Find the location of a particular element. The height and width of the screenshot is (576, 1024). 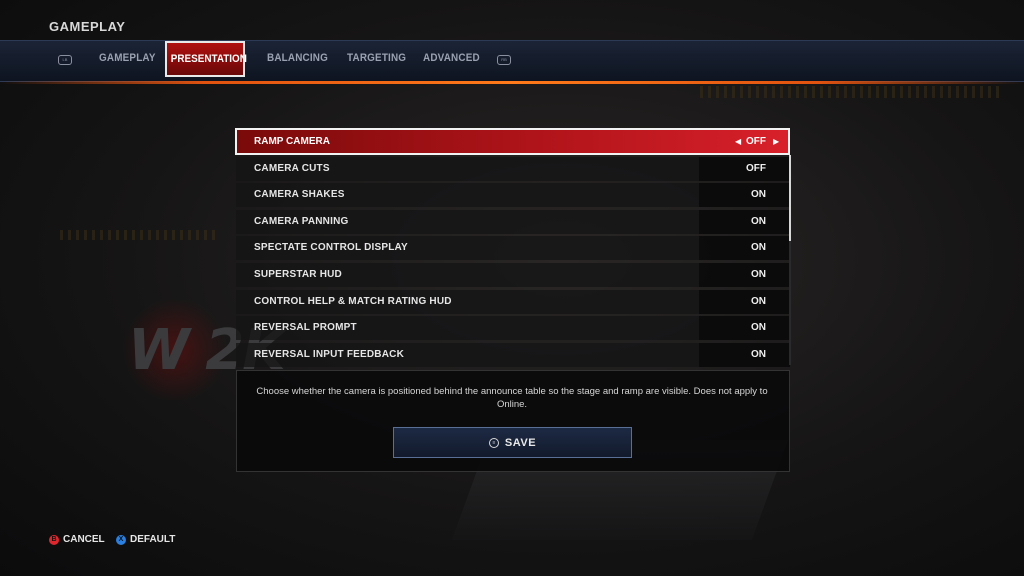

setting-label: SUPERSTAR HUD is located at coordinates (298, 274).